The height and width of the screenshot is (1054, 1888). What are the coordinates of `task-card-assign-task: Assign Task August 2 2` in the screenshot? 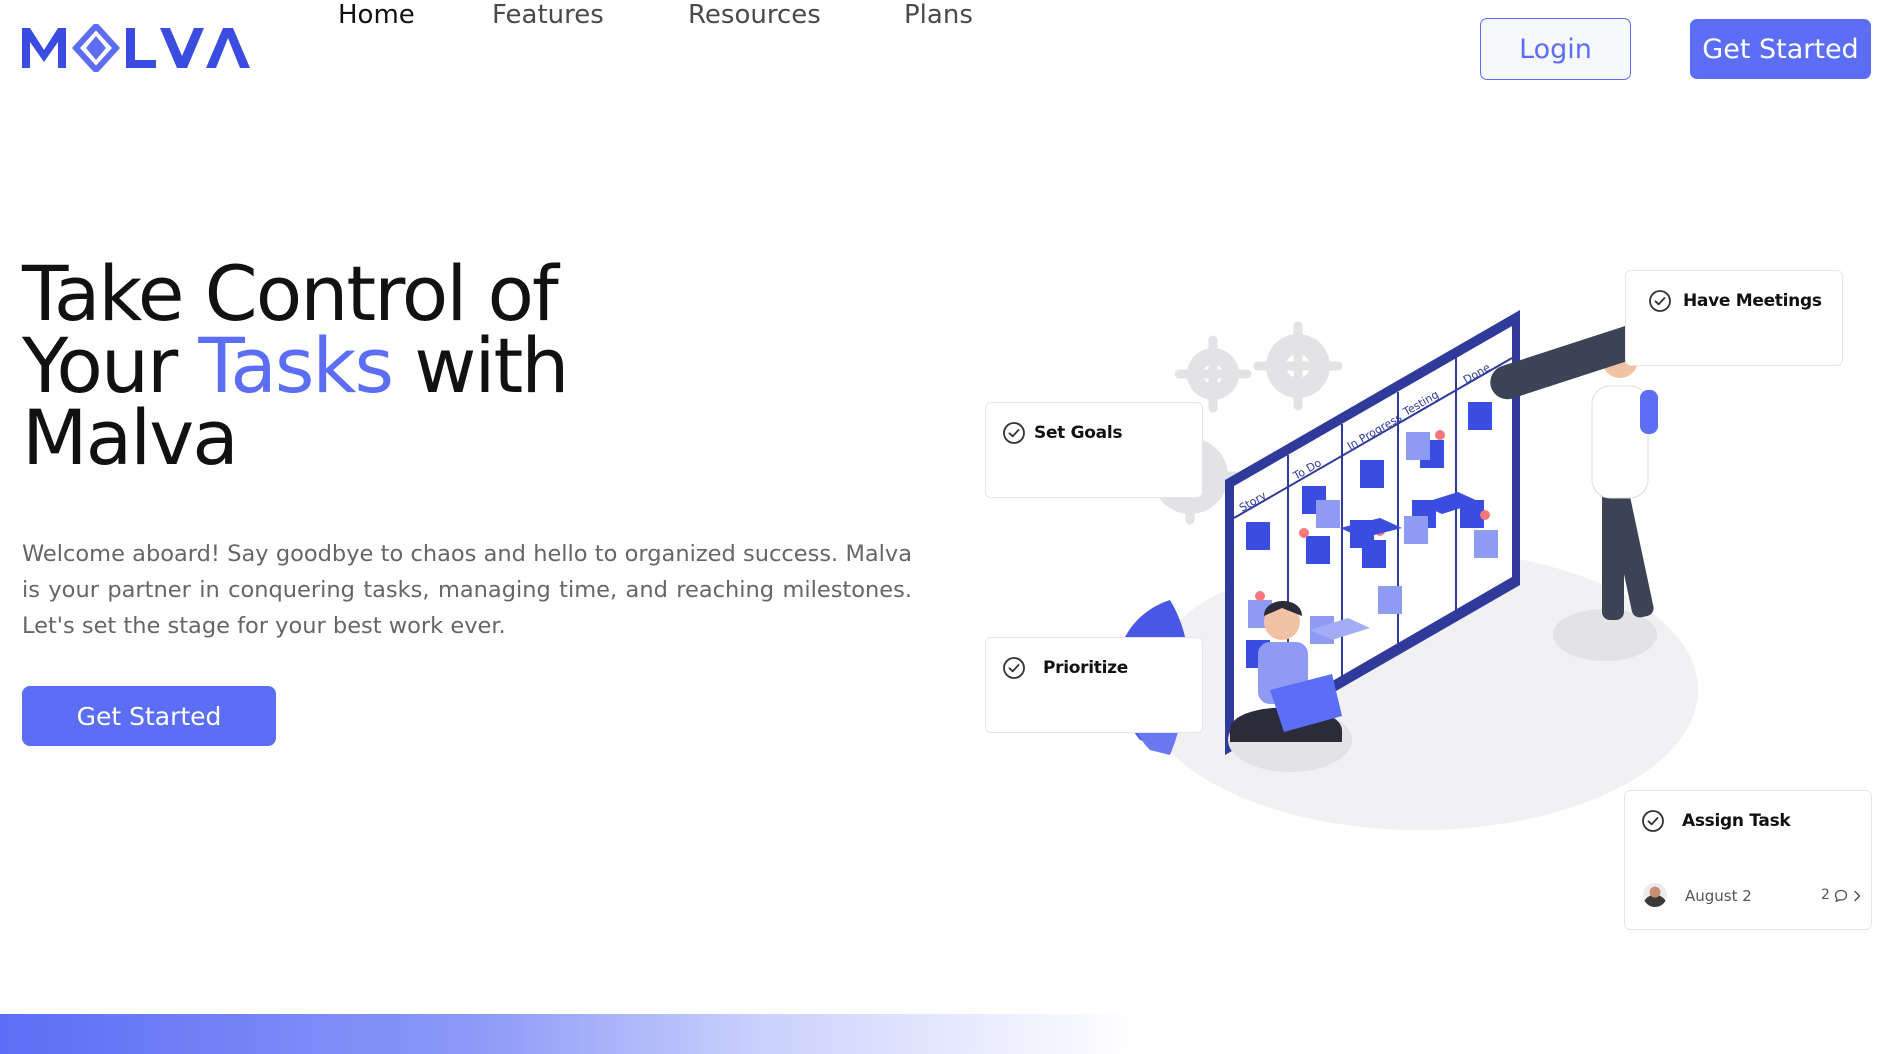 It's located at (1748, 860).